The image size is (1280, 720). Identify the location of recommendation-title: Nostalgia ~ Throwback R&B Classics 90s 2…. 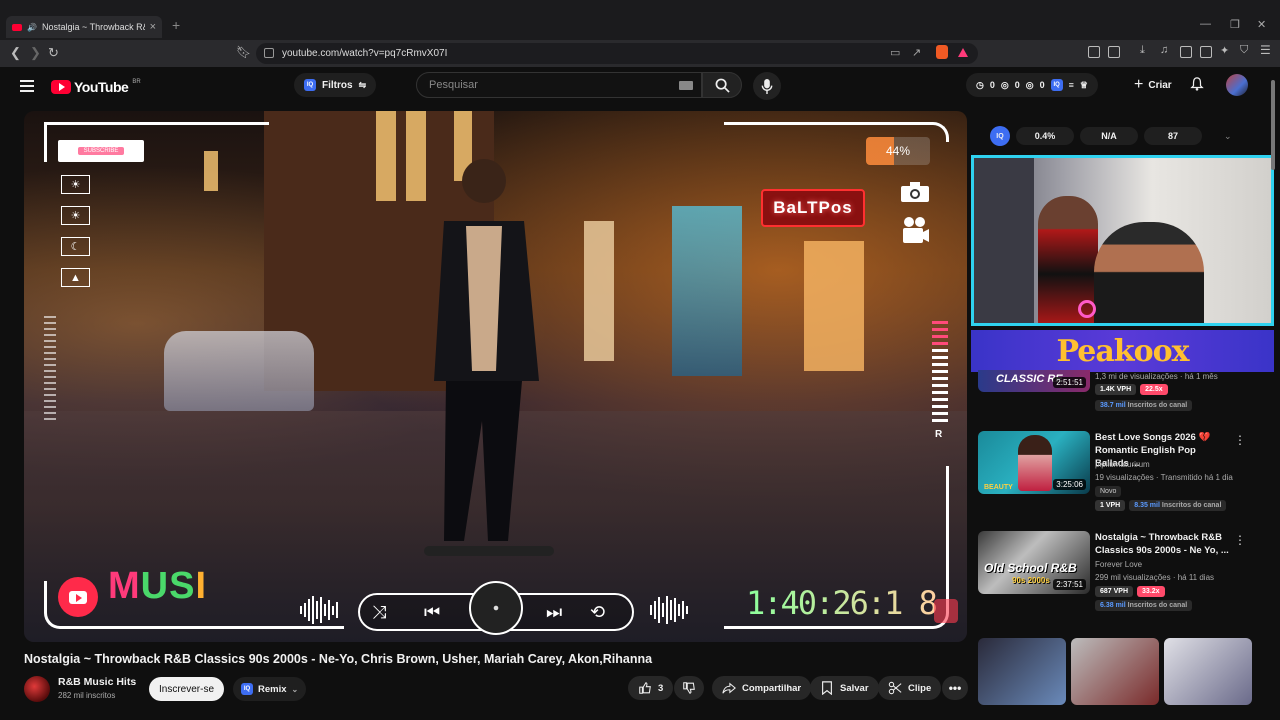
(1162, 544).